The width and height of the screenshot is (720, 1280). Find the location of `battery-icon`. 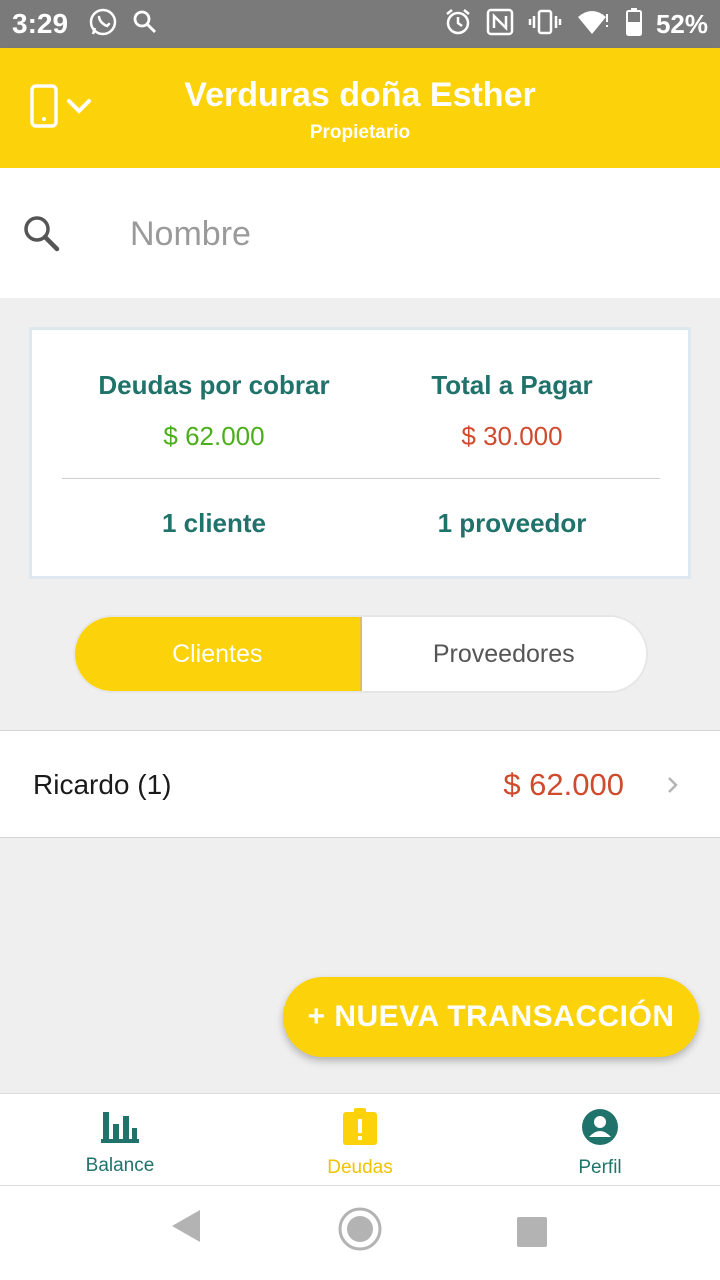

battery-icon is located at coordinates (633, 24).